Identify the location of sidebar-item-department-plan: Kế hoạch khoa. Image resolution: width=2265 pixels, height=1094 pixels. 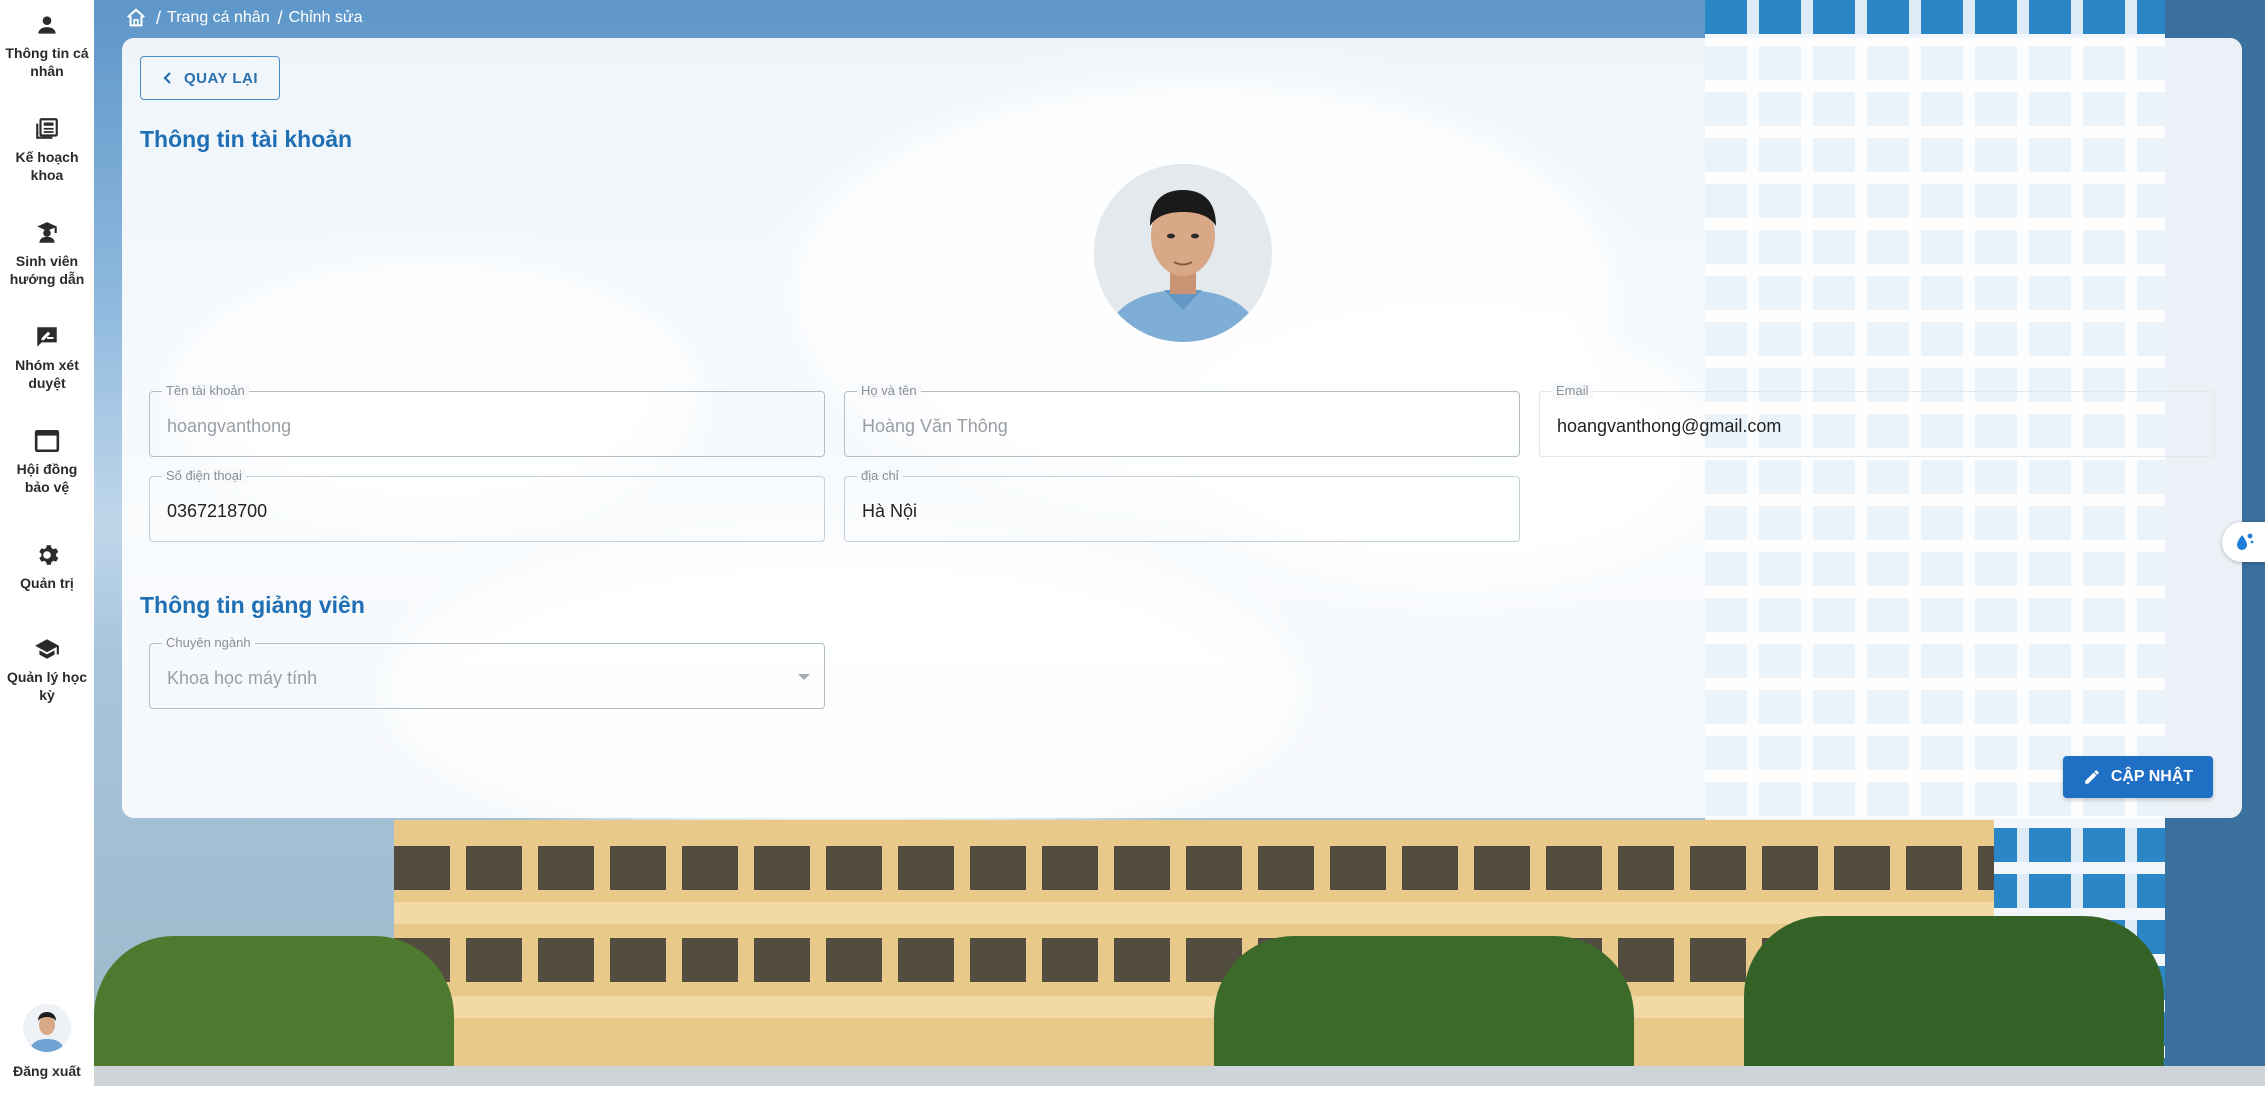
(47, 150).